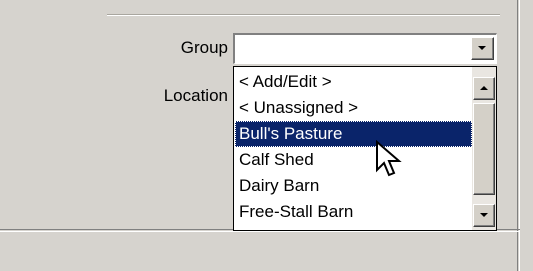 This screenshot has width=533, height=271. I want to click on mouse-pointer-icon, so click(389, 158).